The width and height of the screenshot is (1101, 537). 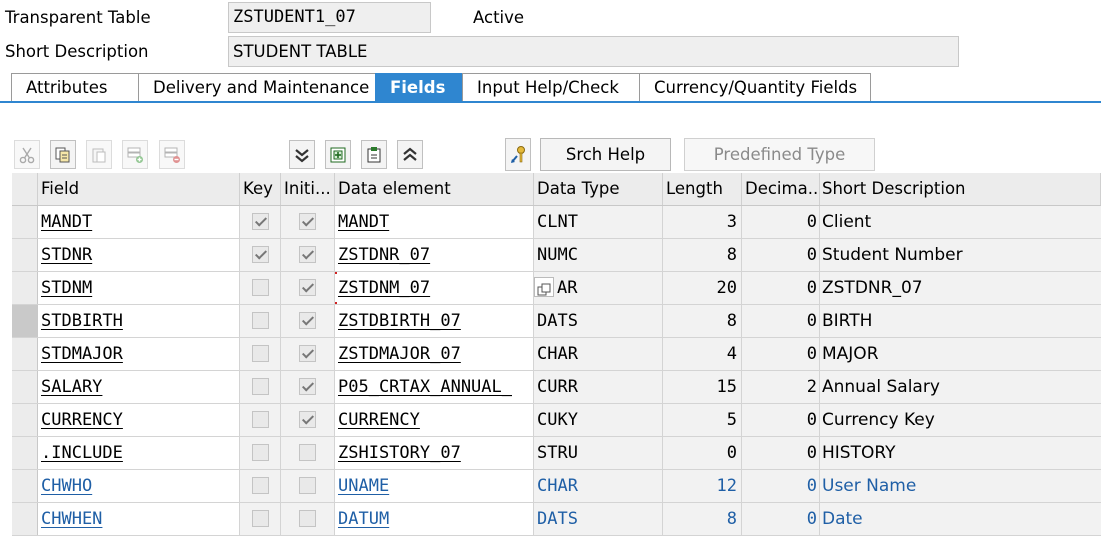 I want to click on data-type-value: CLNT, so click(x=557, y=222).